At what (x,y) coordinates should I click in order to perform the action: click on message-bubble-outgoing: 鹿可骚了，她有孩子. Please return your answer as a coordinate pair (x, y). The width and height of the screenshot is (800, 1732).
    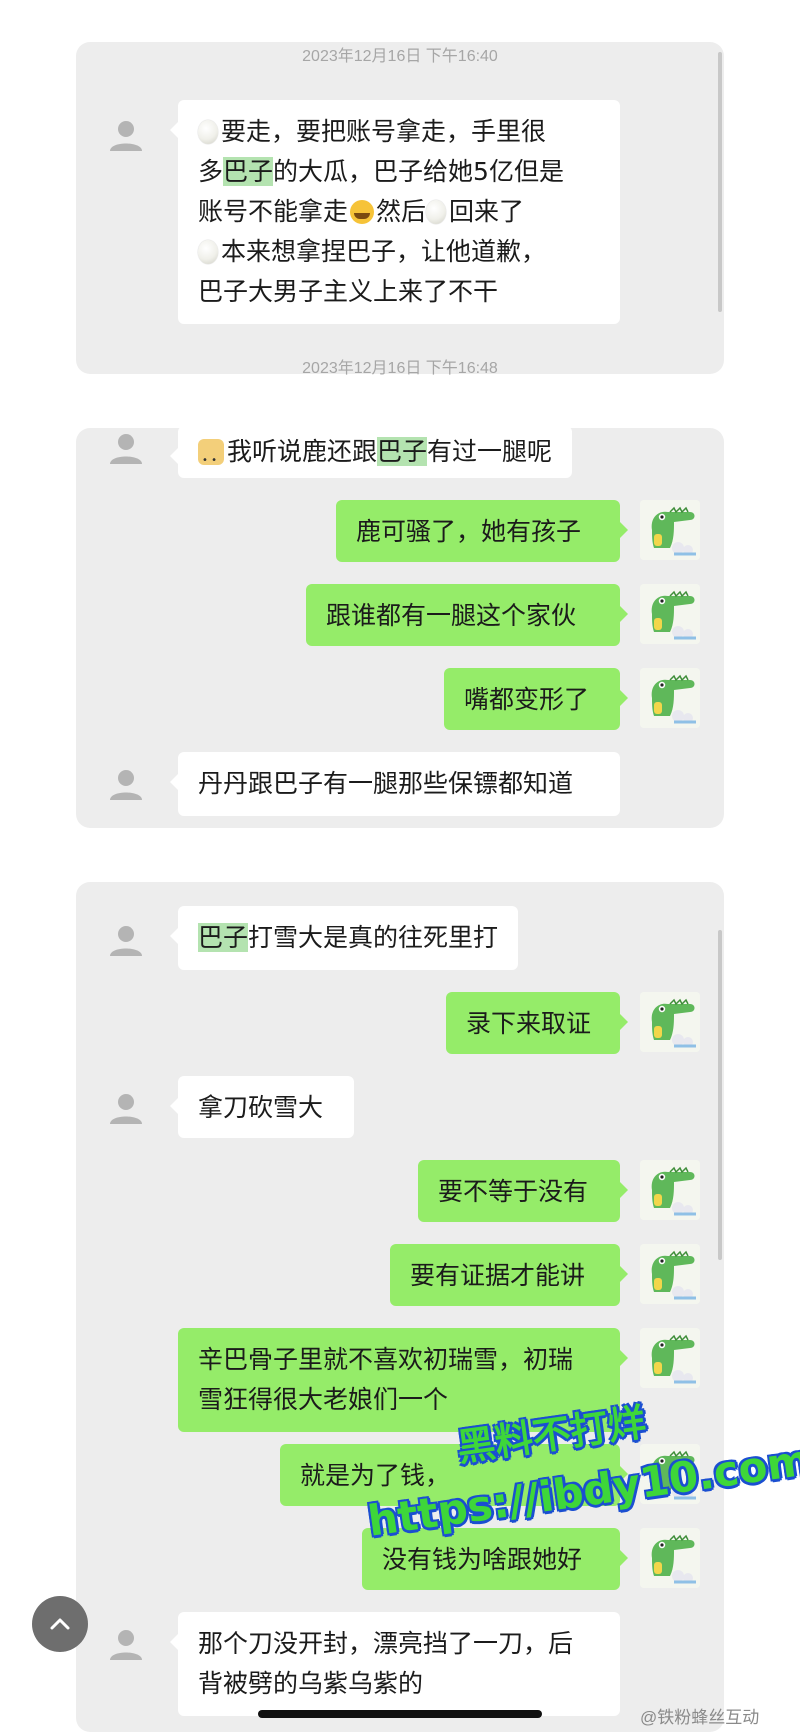
    Looking at the image, I should click on (482, 531).